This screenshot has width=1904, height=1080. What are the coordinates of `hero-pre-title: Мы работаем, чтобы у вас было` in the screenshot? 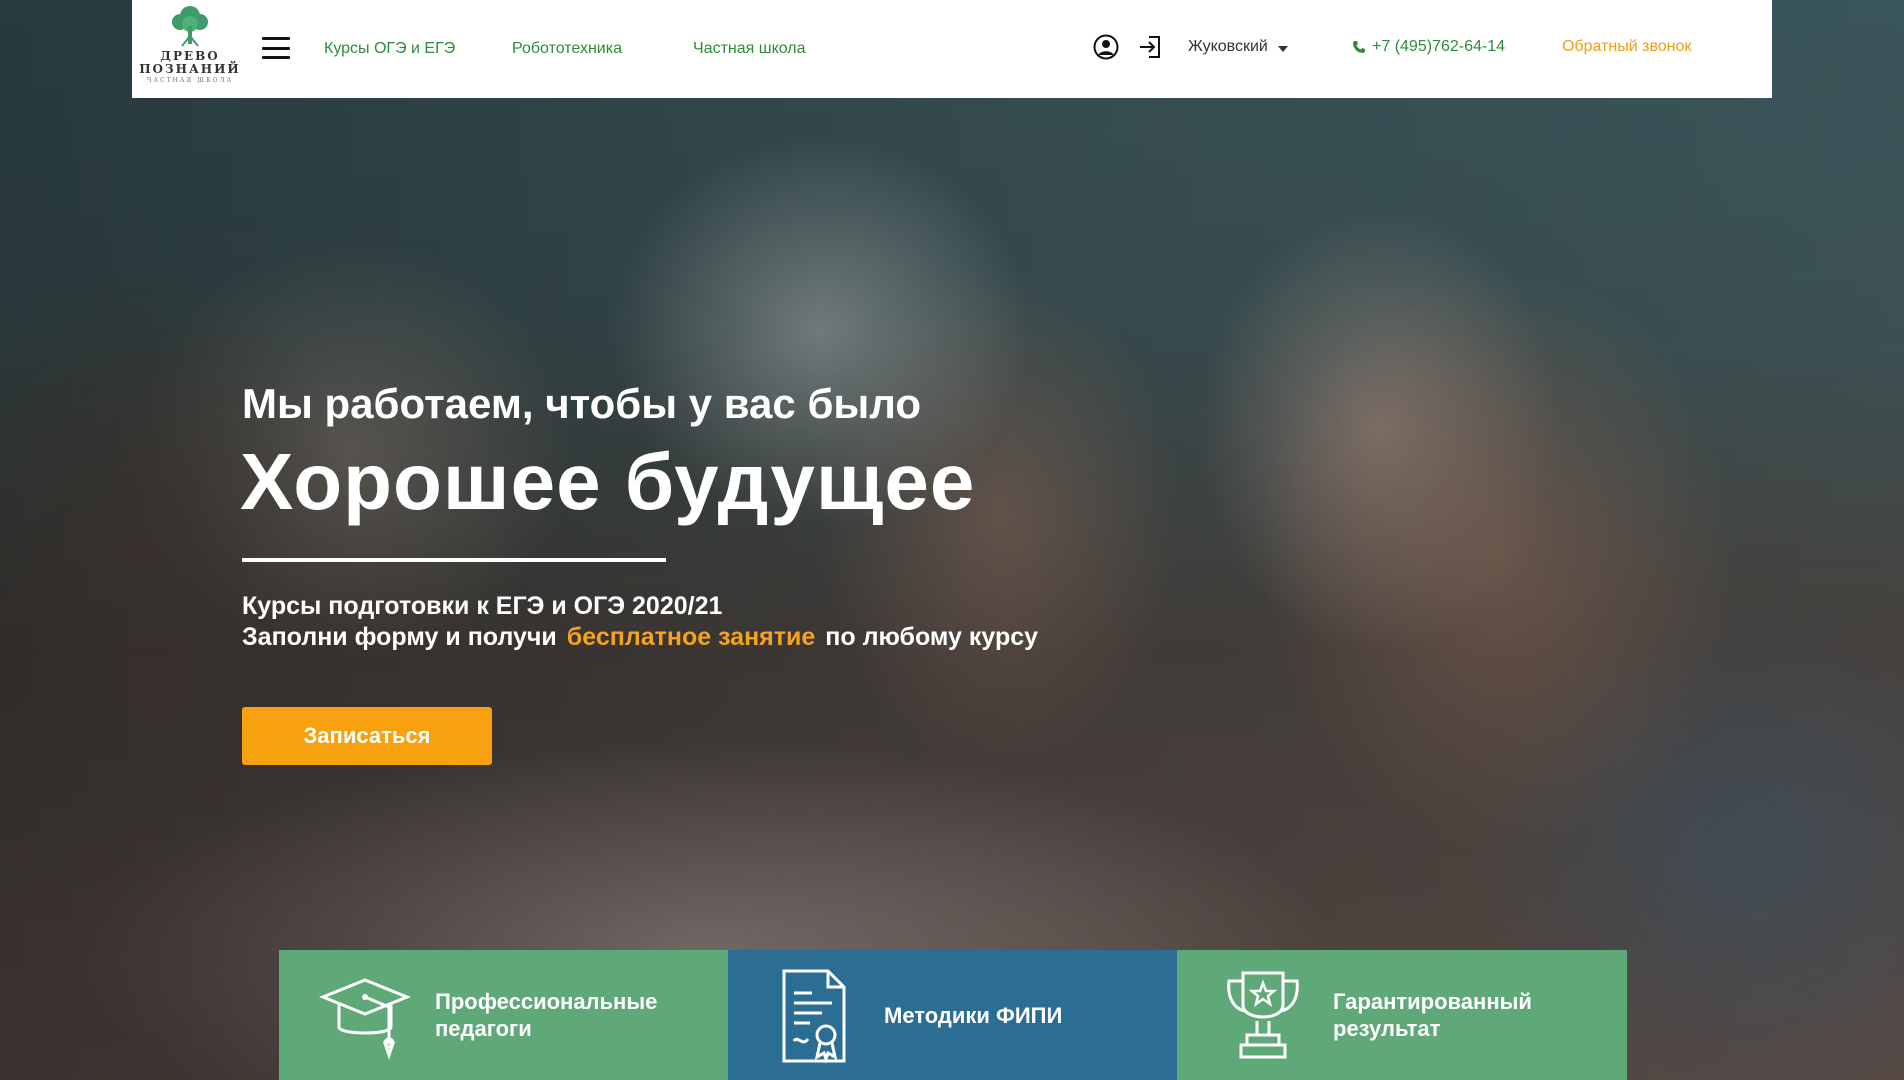 It's located at (582, 403).